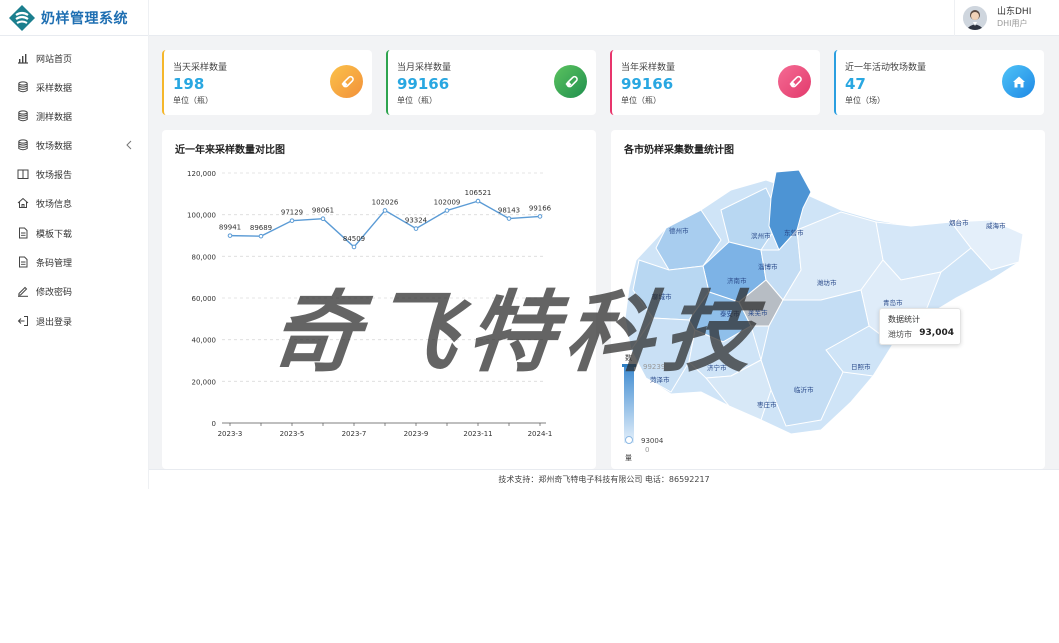  I want to click on stat-title: 当月采样数量, so click(424, 68).